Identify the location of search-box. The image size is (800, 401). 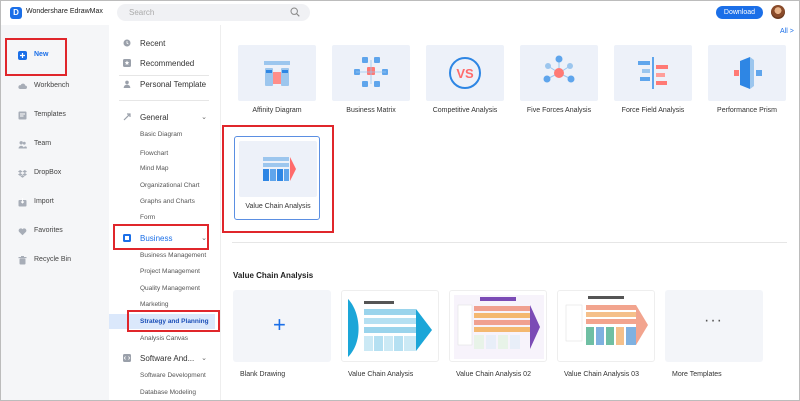
(213, 12).